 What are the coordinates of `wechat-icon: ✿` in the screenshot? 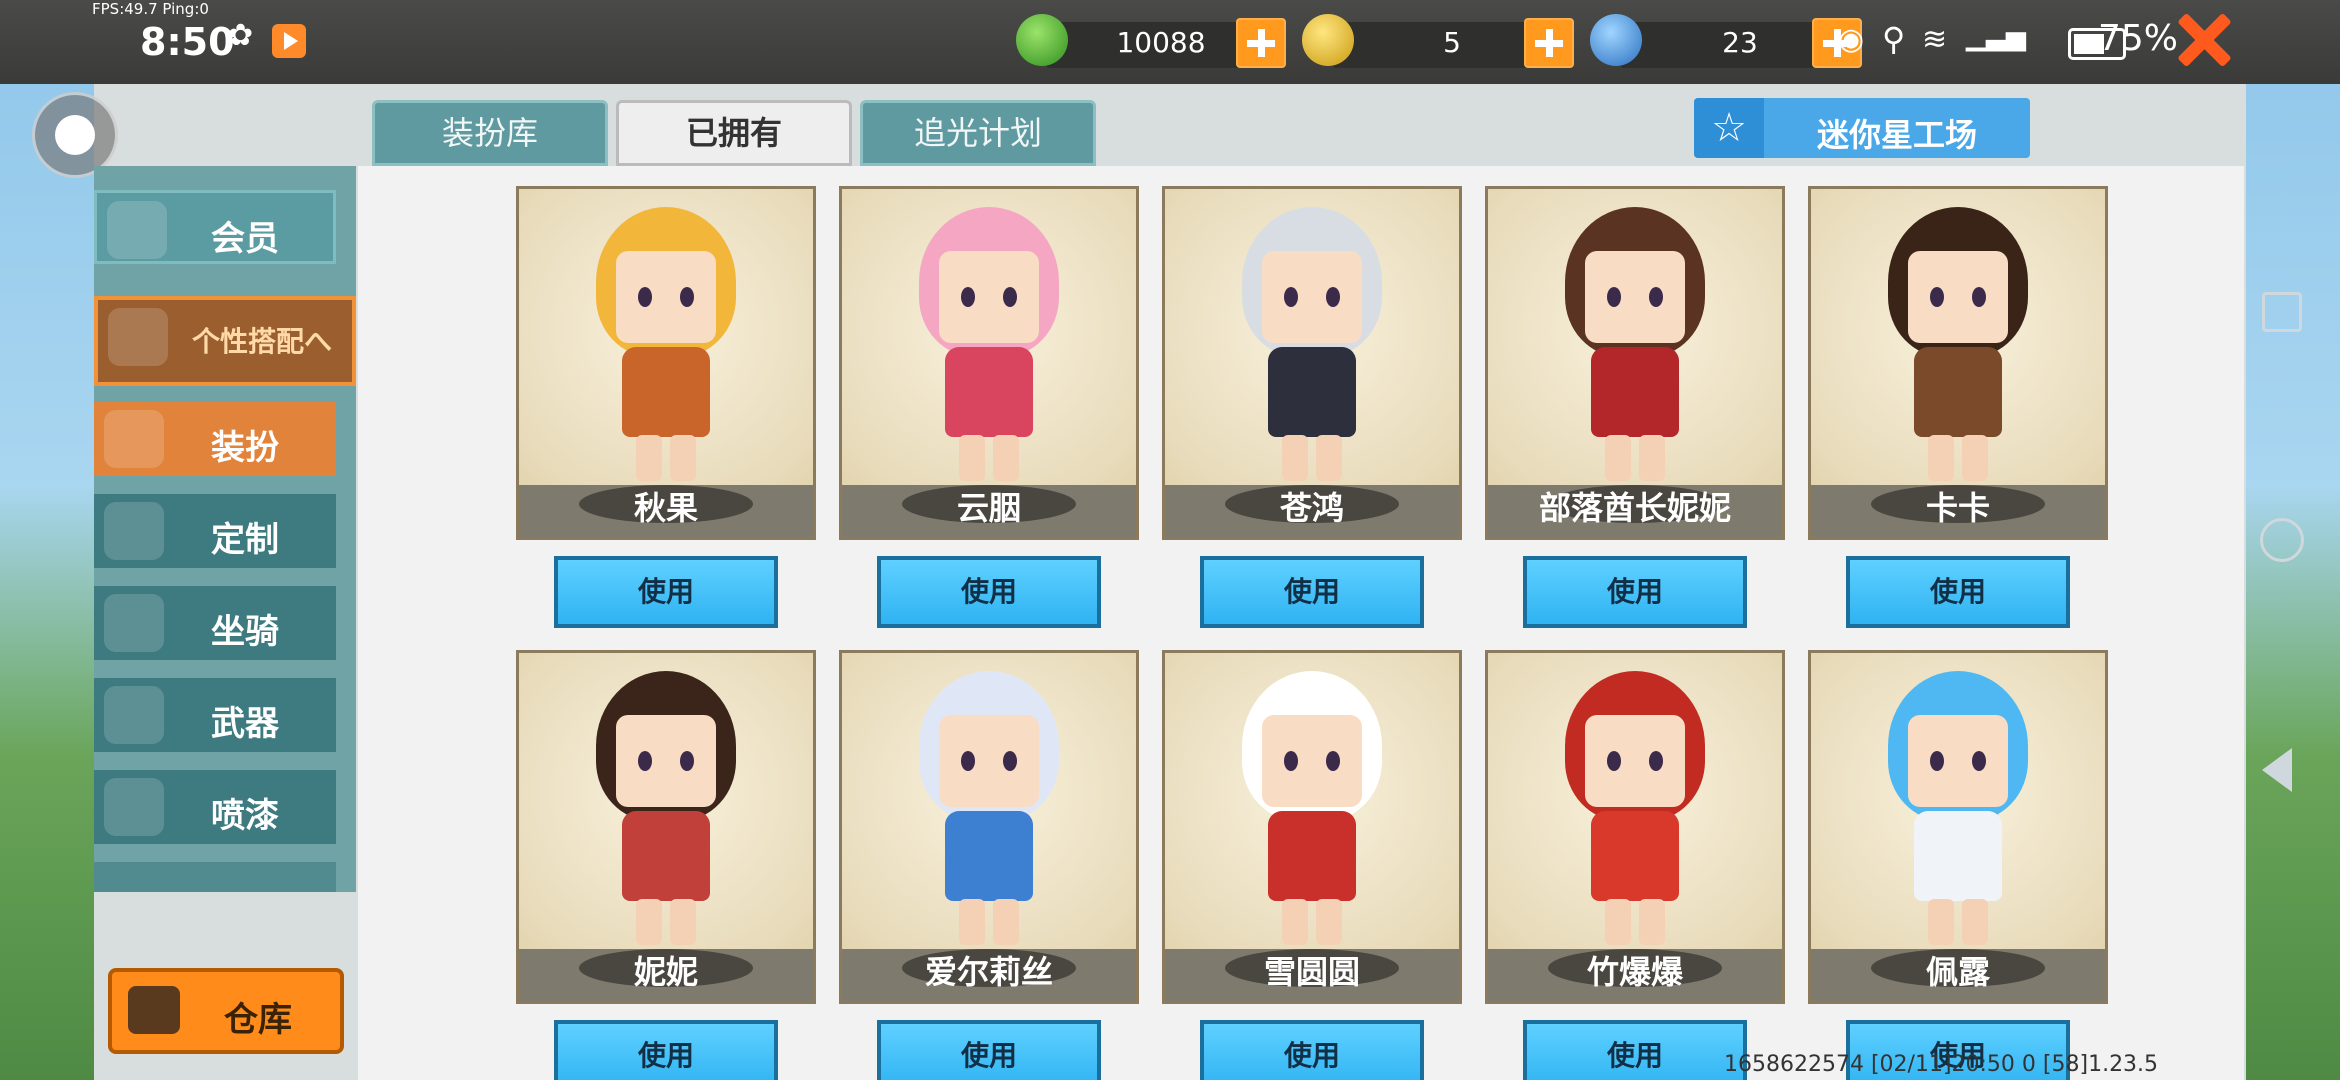 It's located at (241, 35).